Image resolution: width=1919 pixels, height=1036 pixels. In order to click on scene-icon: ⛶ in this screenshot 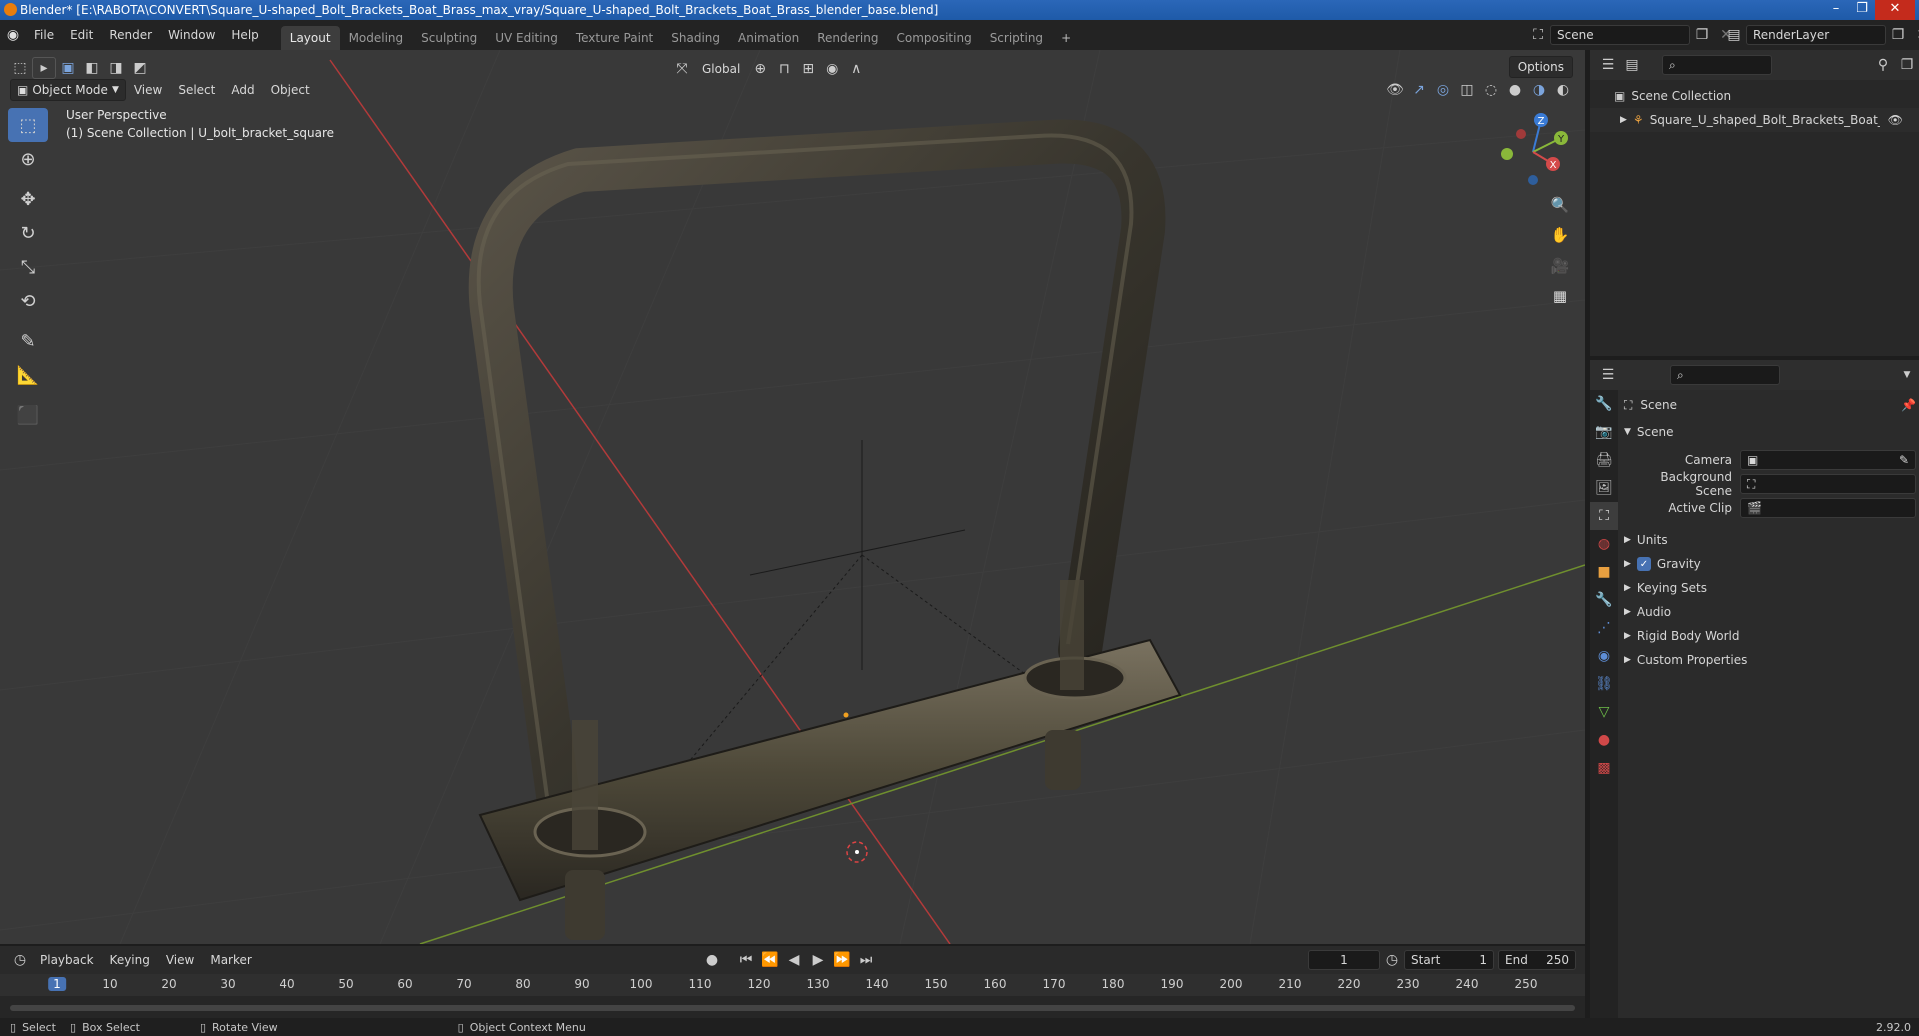, I will do `click(1538, 35)`.